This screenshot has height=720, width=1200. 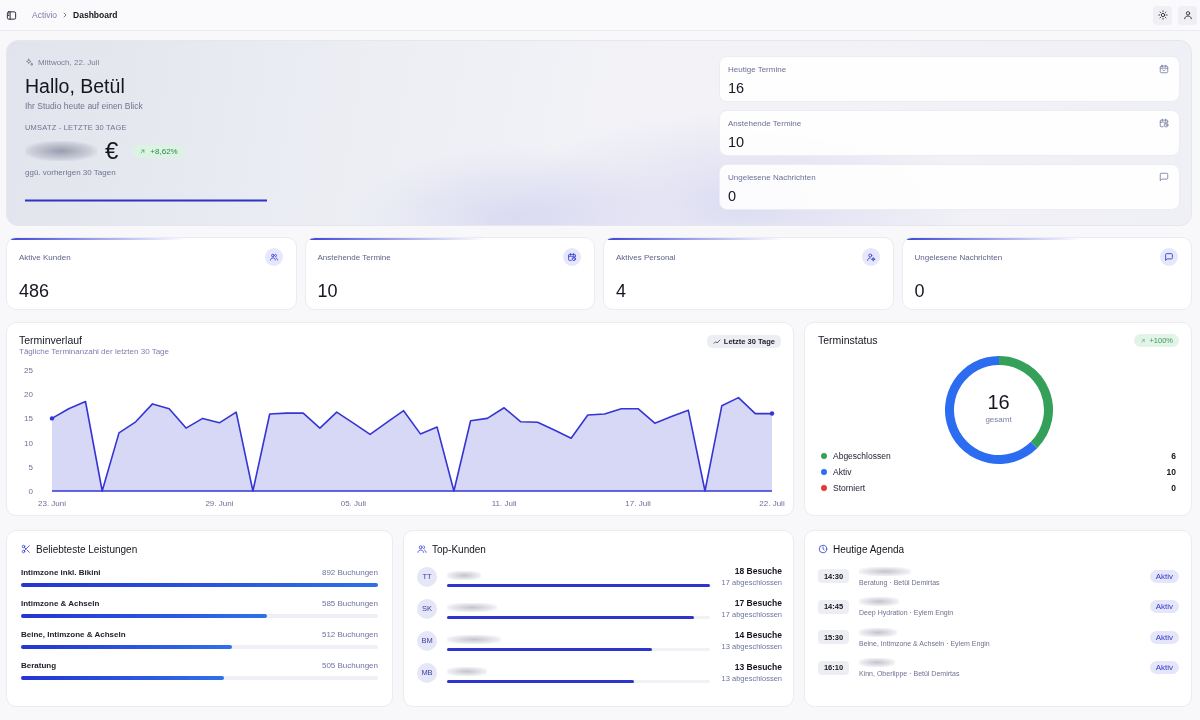 What do you see at coordinates (998, 402) in the screenshot?
I see `total-value: 16` at bounding box center [998, 402].